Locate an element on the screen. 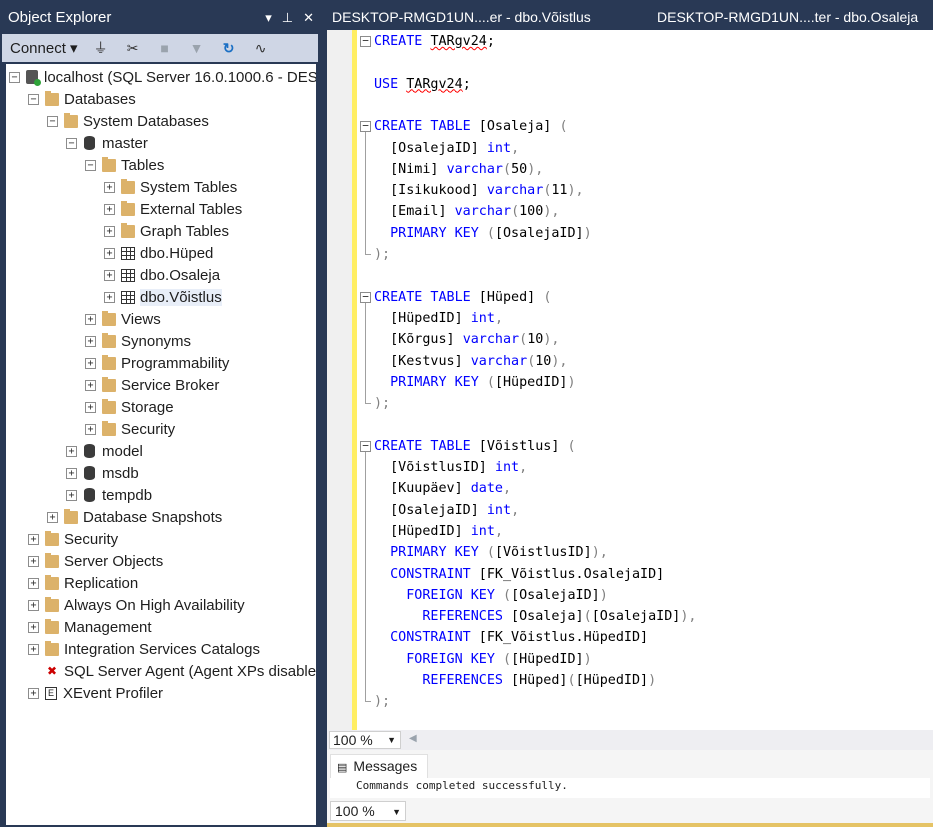  tree-node: + Service Broker is located at coordinates (152, 385).